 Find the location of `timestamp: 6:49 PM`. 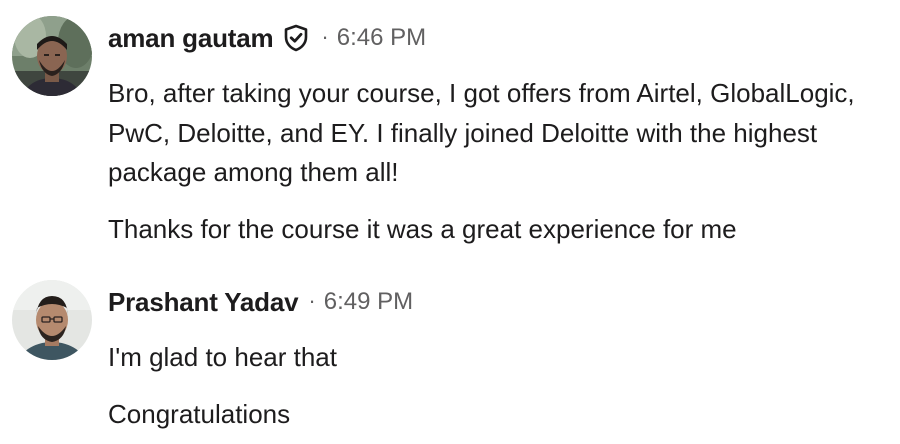

timestamp: 6:49 PM is located at coordinates (368, 302).